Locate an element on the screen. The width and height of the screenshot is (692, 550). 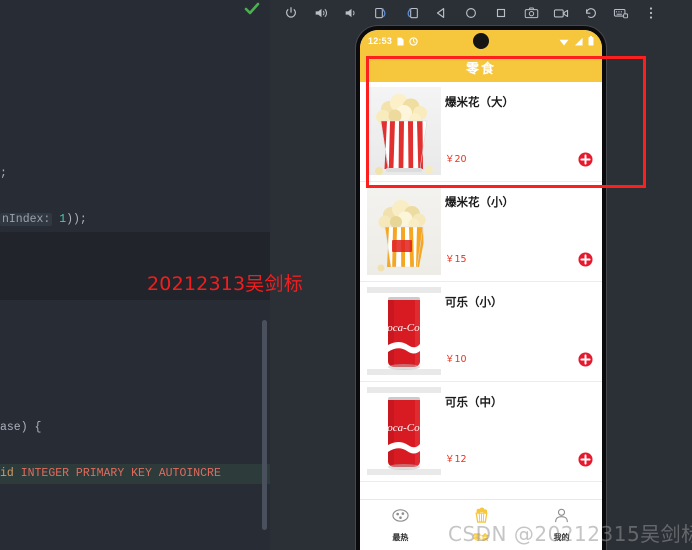
wifi-icon is located at coordinates (564, 41).